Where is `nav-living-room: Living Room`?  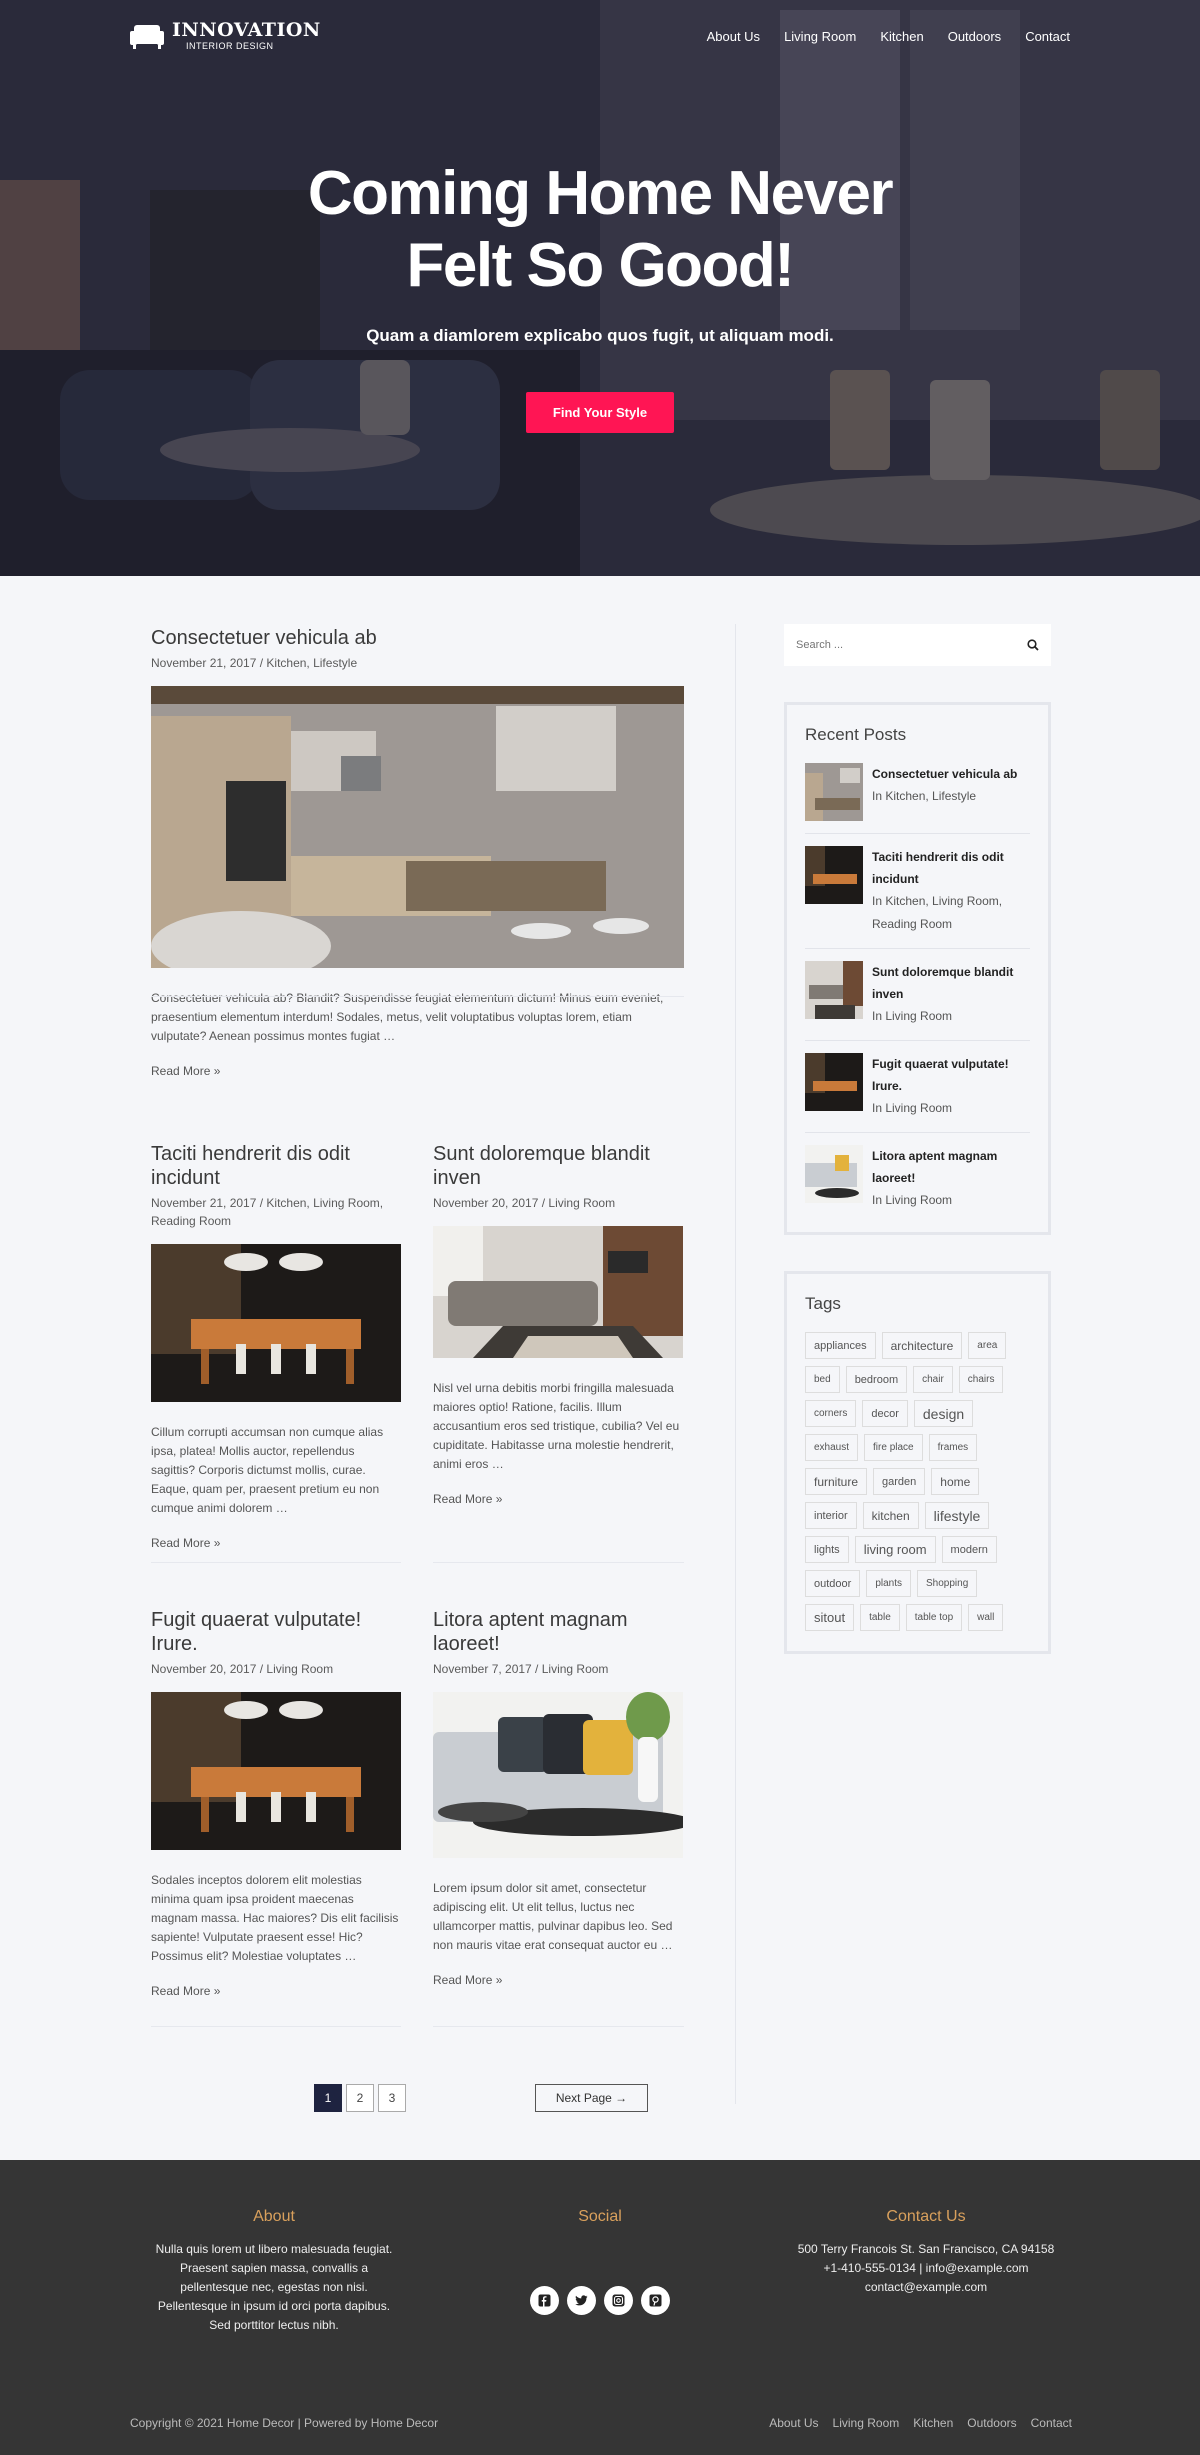 nav-living-room: Living Room is located at coordinates (820, 36).